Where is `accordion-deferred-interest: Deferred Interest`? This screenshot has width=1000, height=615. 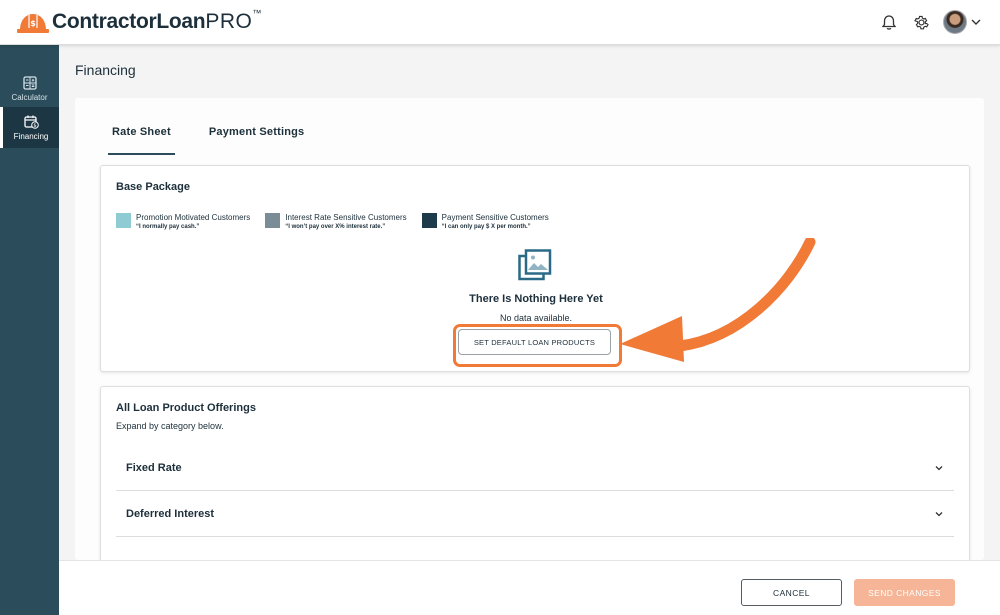 accordion-deferred-interest: Deferred Interest is located at coordinates (535, 514).